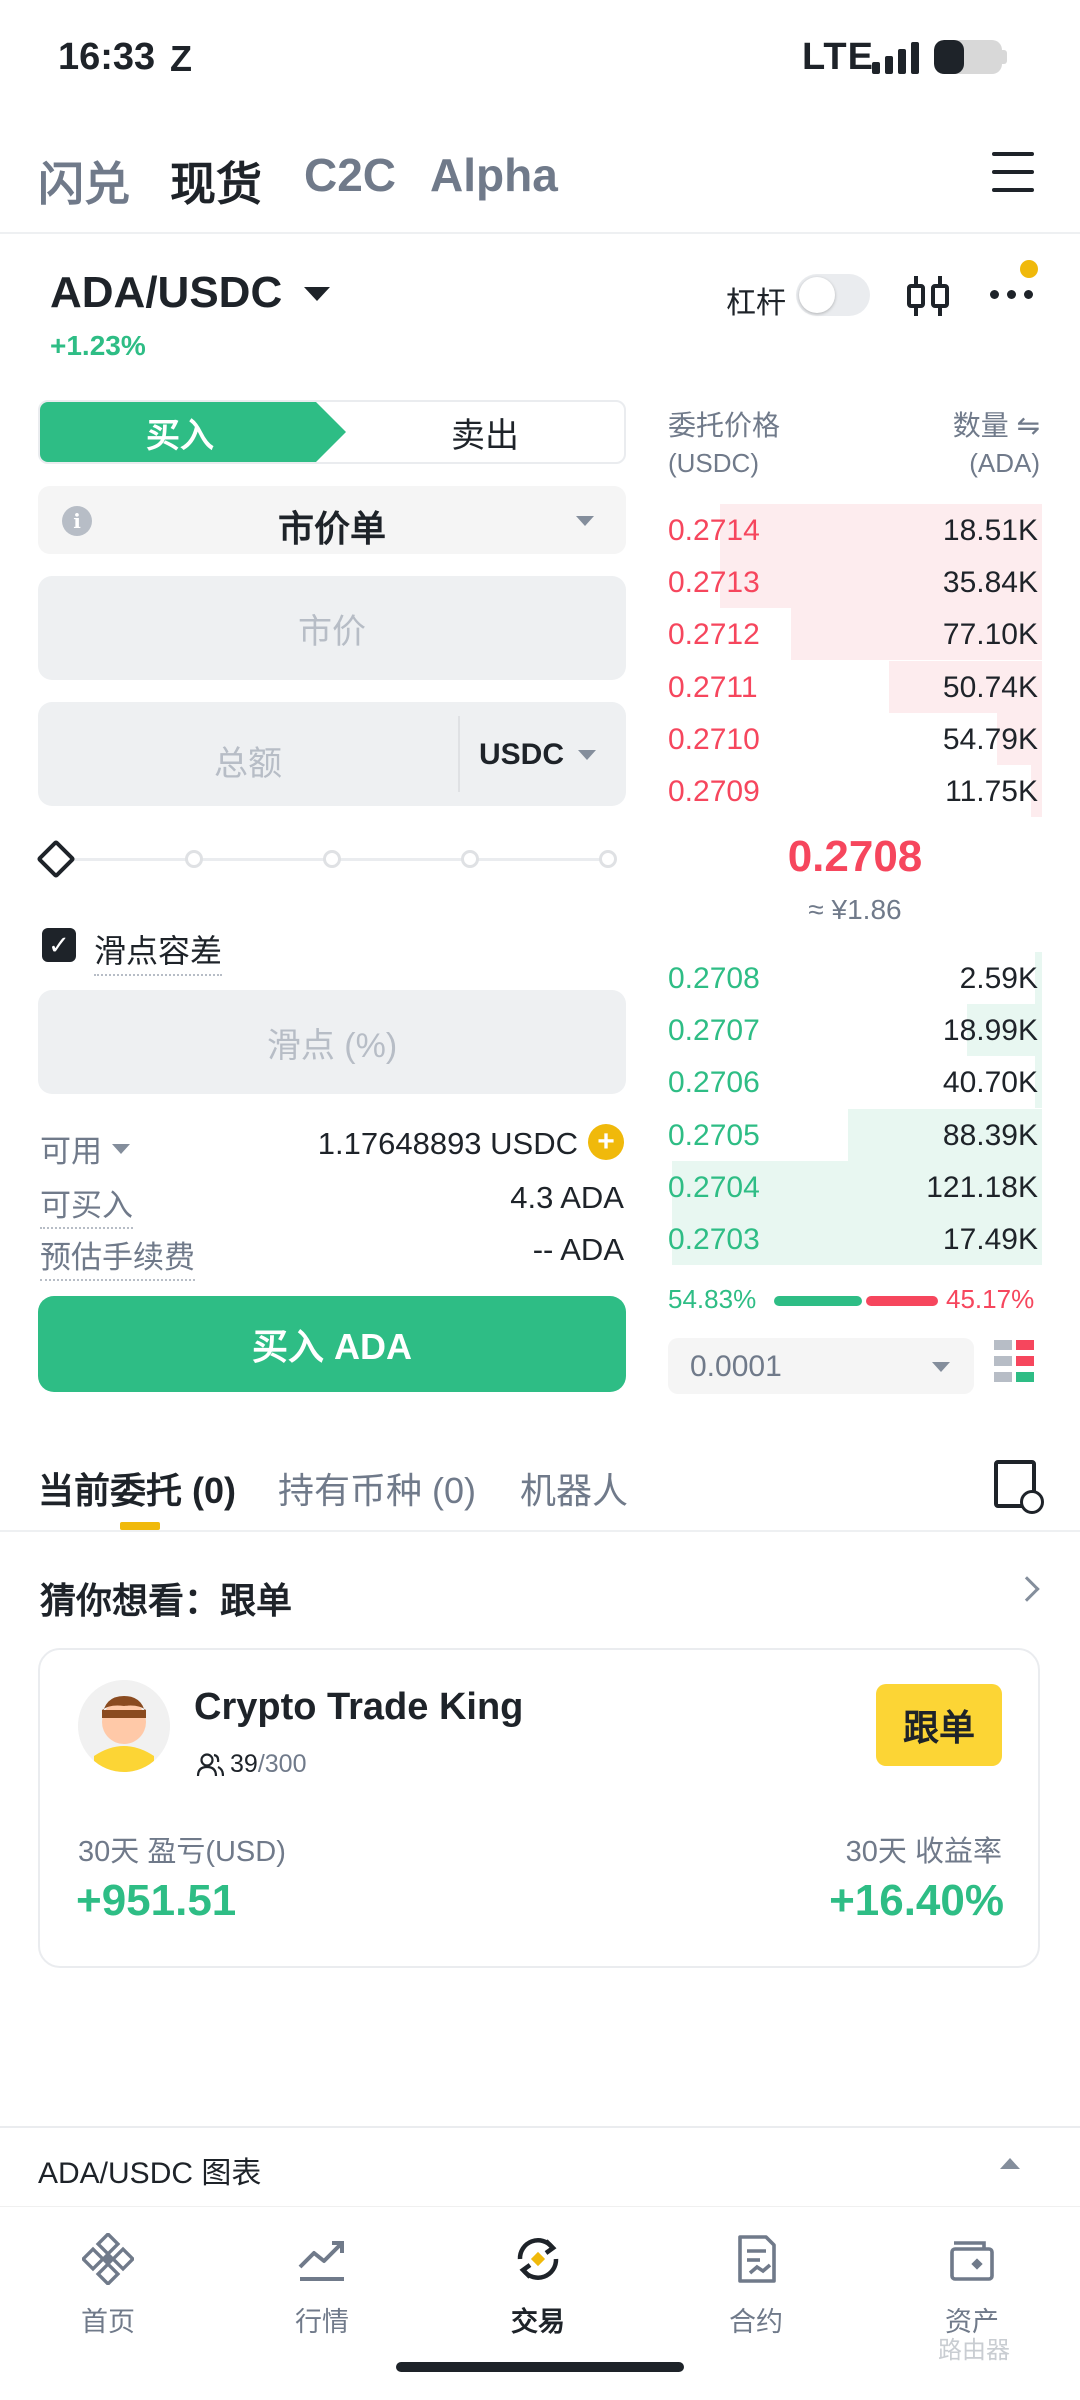 The width and height of the screenshot is (1080, 2400). Describe the element at coordinates (56, 859) in the screenshot. I see `slider-handle` at that location.